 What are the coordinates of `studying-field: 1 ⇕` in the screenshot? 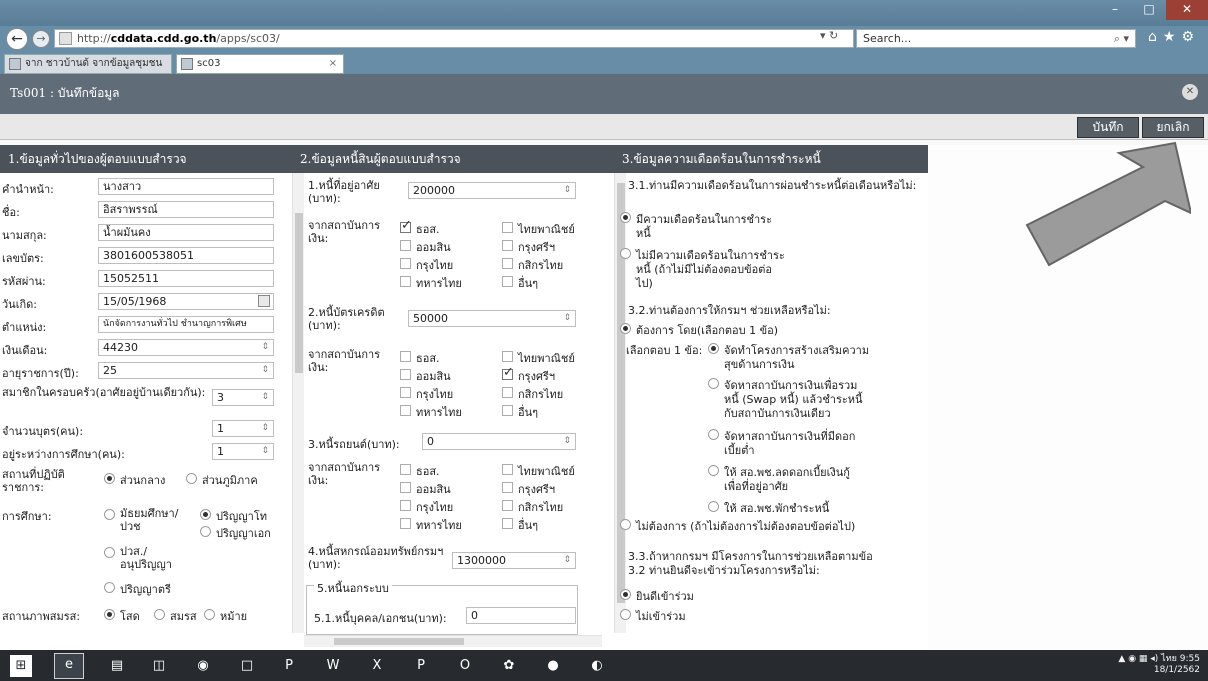 It's located at (243, 451).